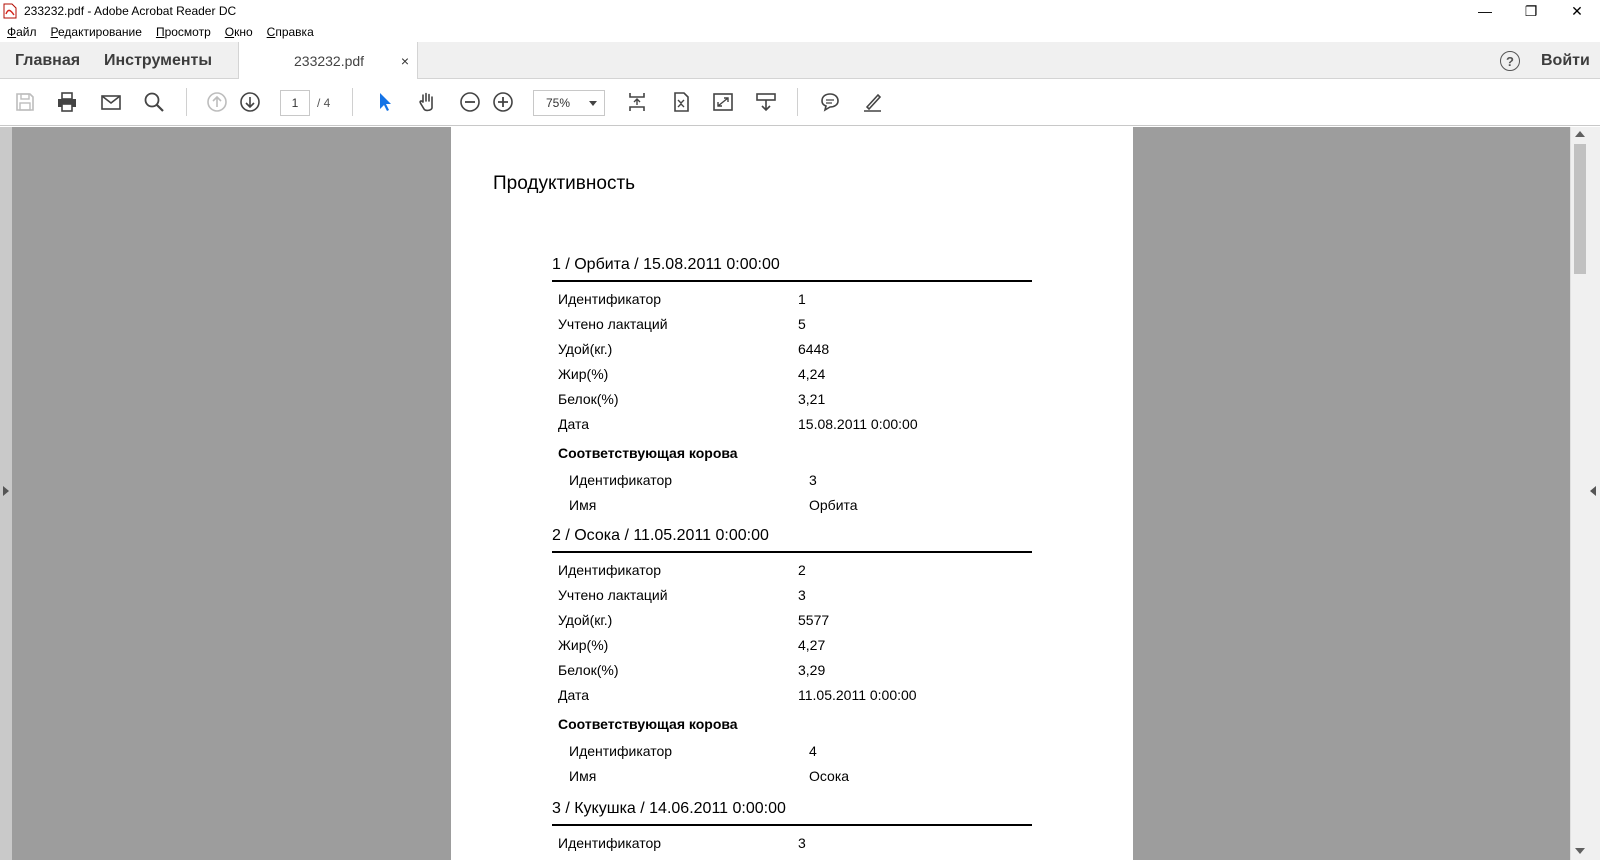  I want to click on select-tool-icon, so click(385, 102).